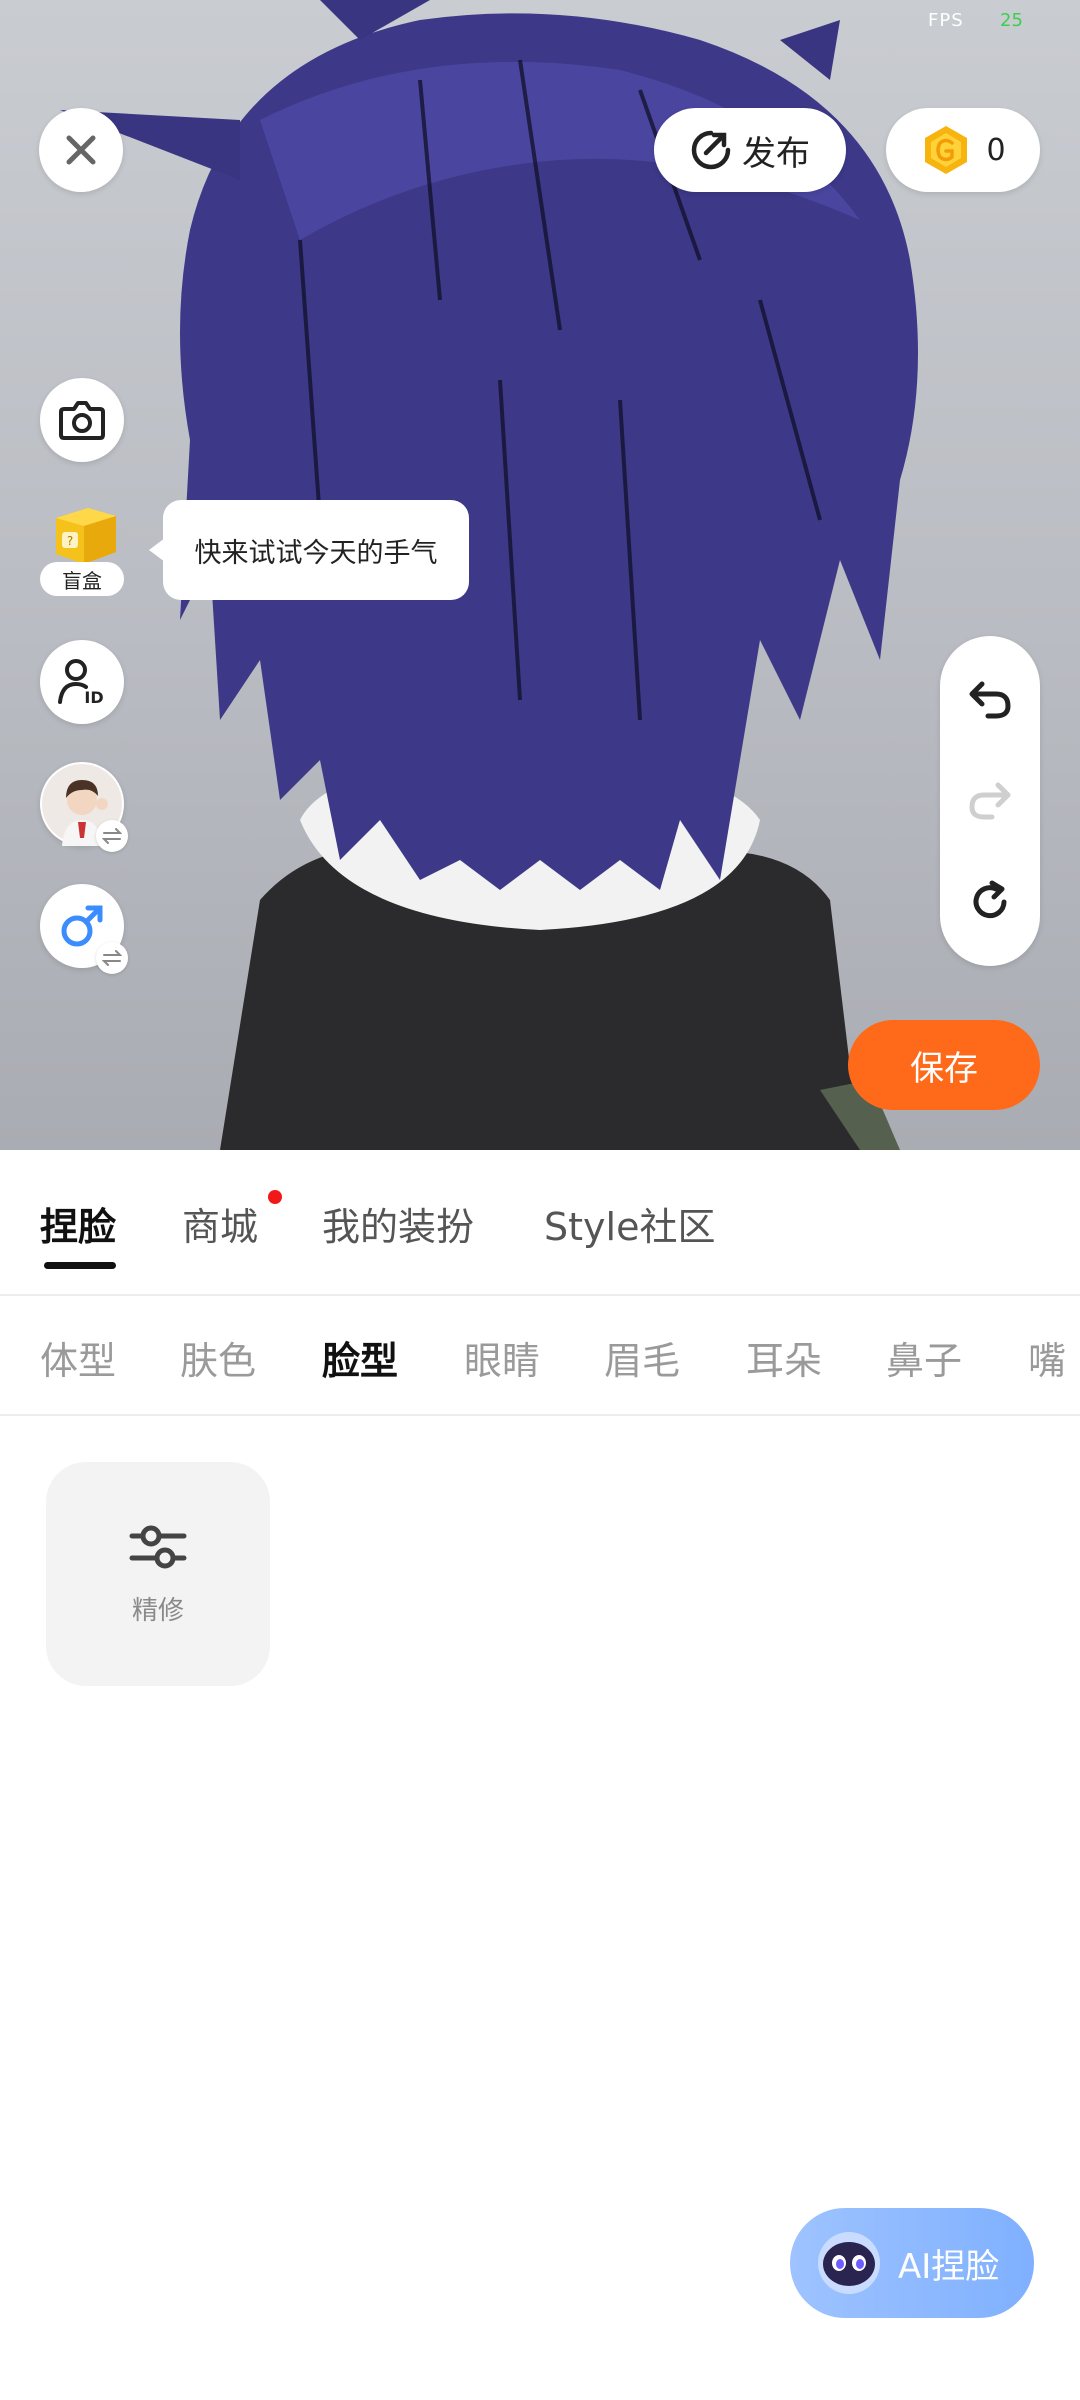 The image size is (1080, 2400). What do you see at coordinates (93, 697) in the screenshot?
I see `svg-text: ID` at bounding box center [93, 697].